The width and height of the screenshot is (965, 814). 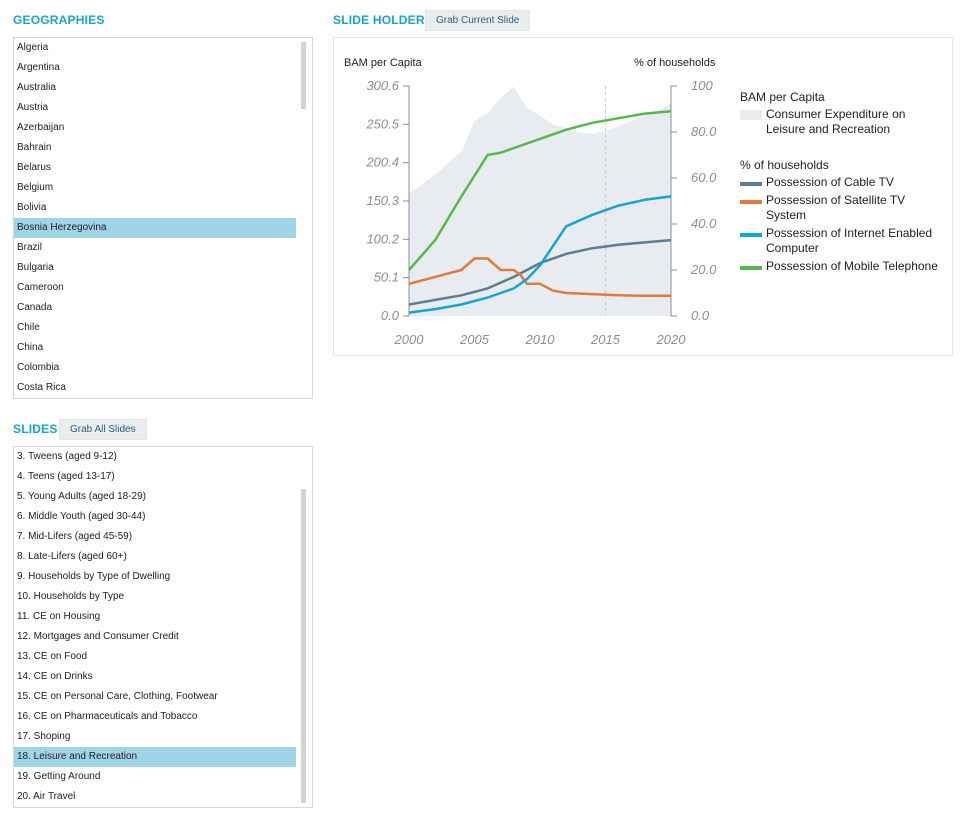 I want to click on slide-item: 5. Young Adults (aged 18-29), so click(x=155, y=497).